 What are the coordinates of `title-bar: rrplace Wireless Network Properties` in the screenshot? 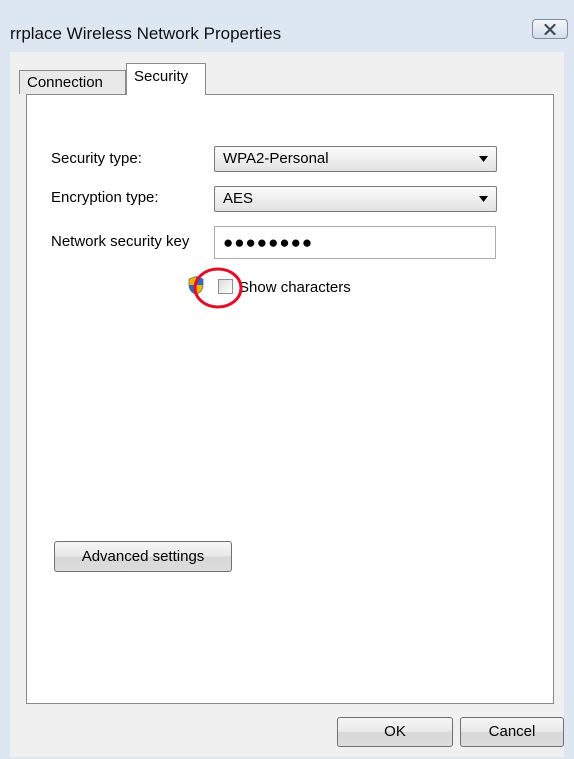 It's located at (287, 26).